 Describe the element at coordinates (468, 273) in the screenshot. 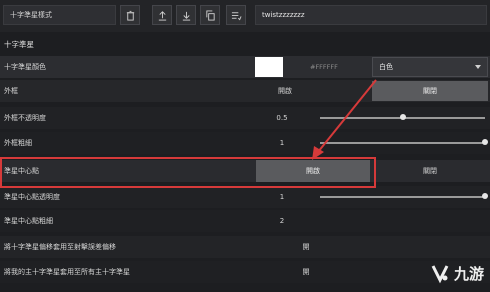

I see `watermark-text: 九游` at that location.